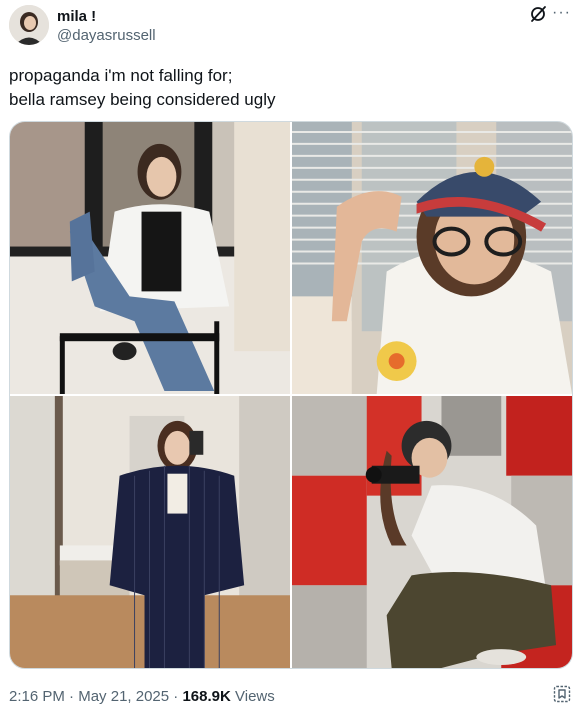 The image size is (577, 710). What do you see at coordinates (562, 694) in the screenshot?
I see `bookmark-icon` at bounding box center [562, 694].